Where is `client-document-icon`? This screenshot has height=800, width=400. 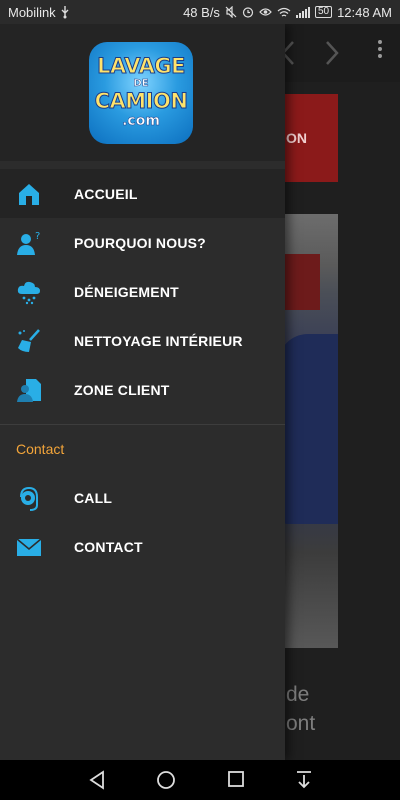
client-document-icon is located at coordinates (29, 390).